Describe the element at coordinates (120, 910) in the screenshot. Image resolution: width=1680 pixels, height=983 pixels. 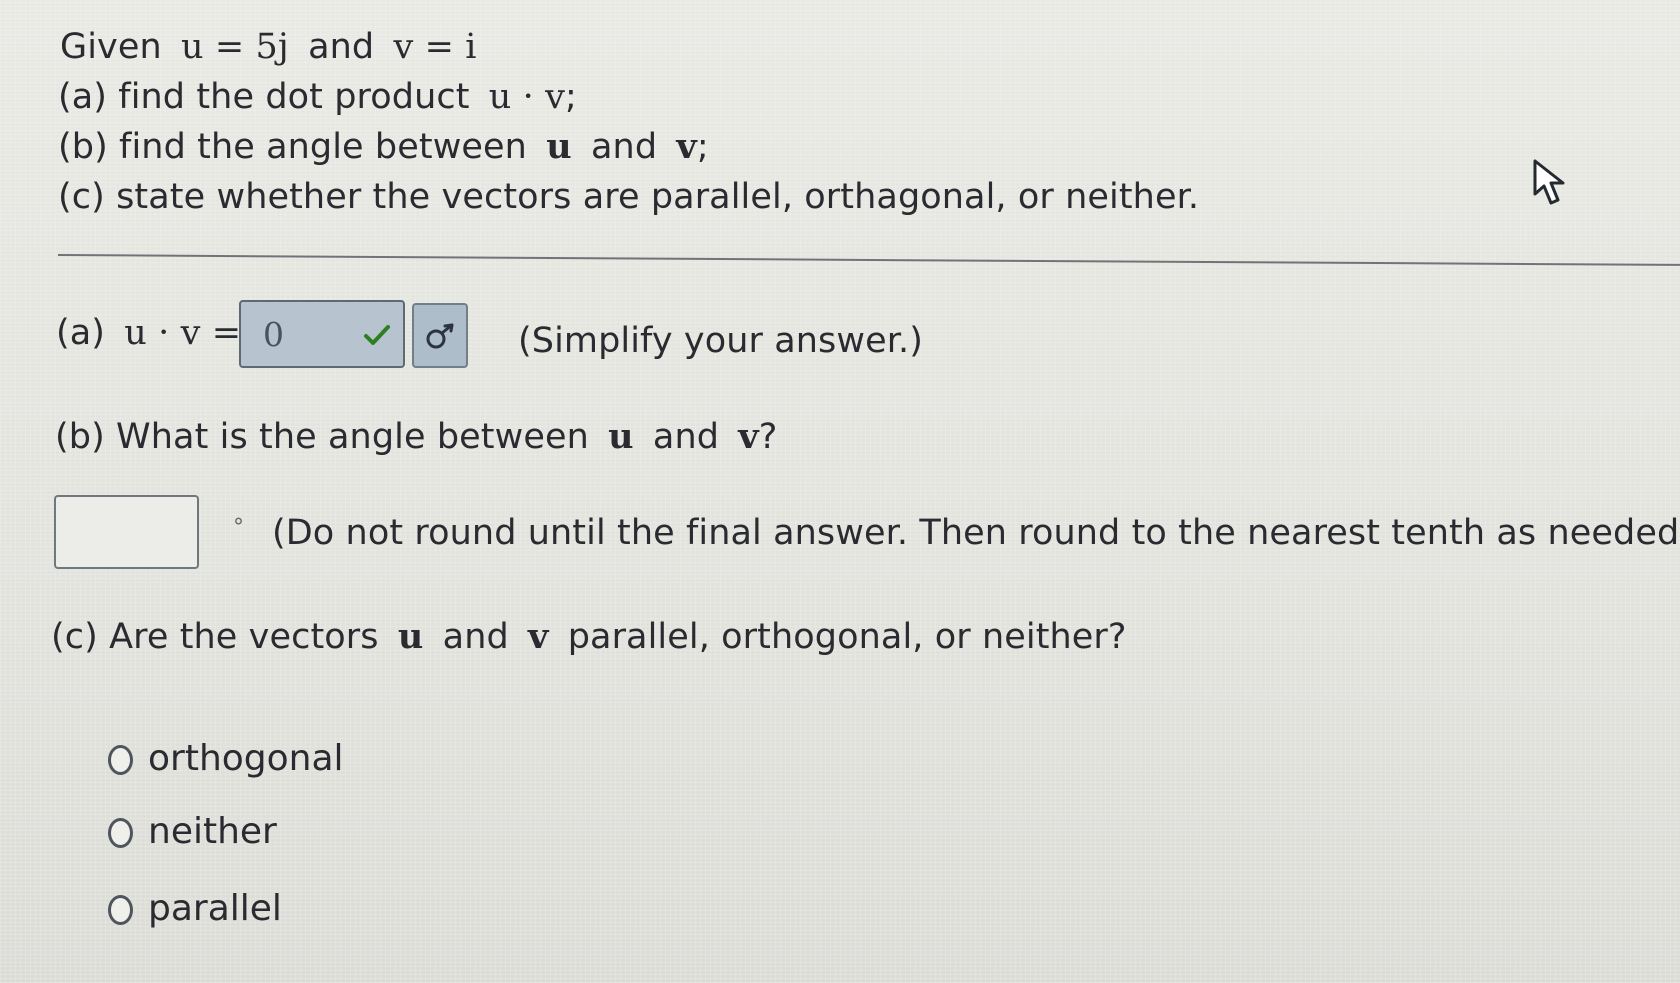
I see `radio-button-parallel` at that location.